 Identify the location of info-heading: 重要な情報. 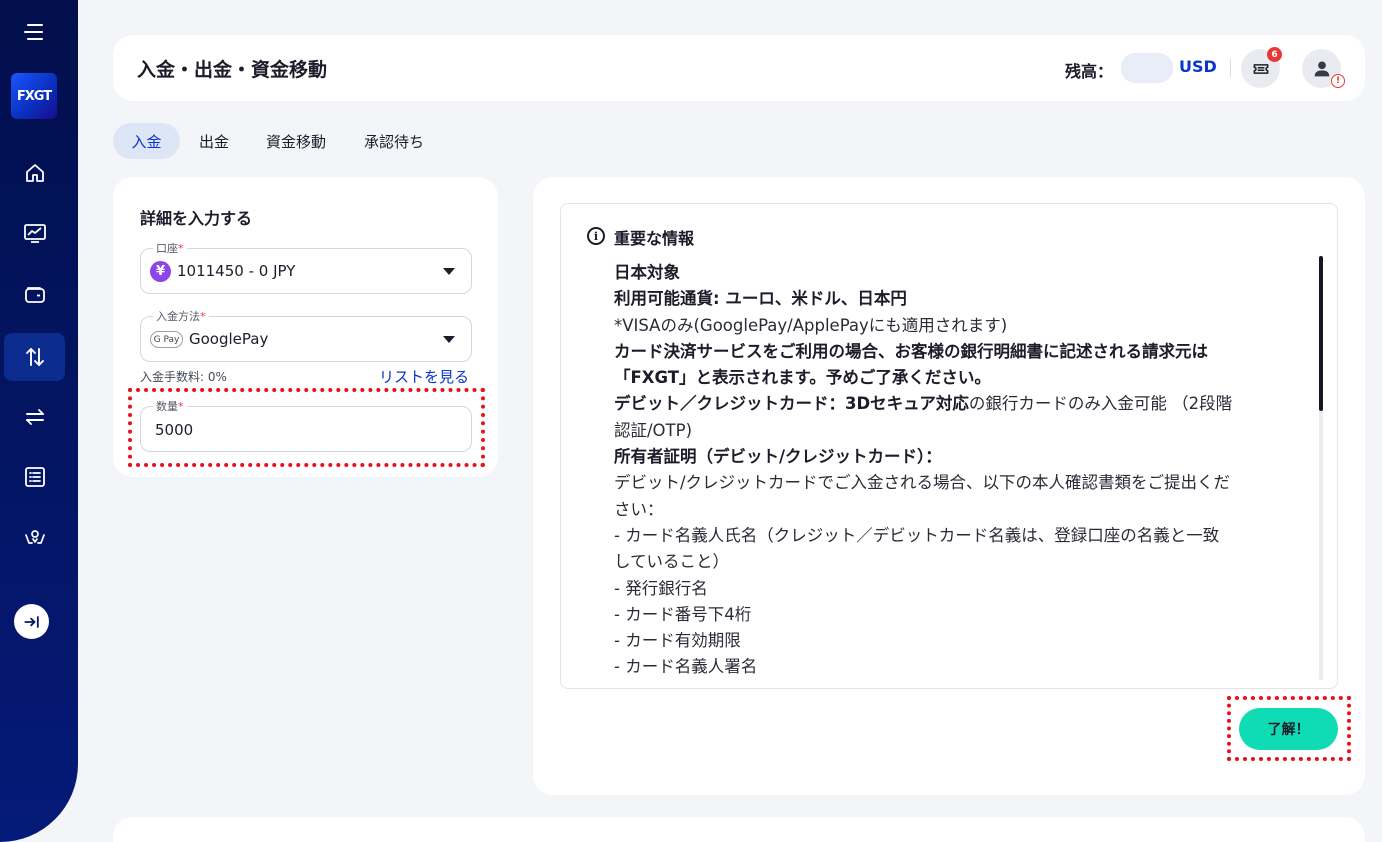
(654, 238).